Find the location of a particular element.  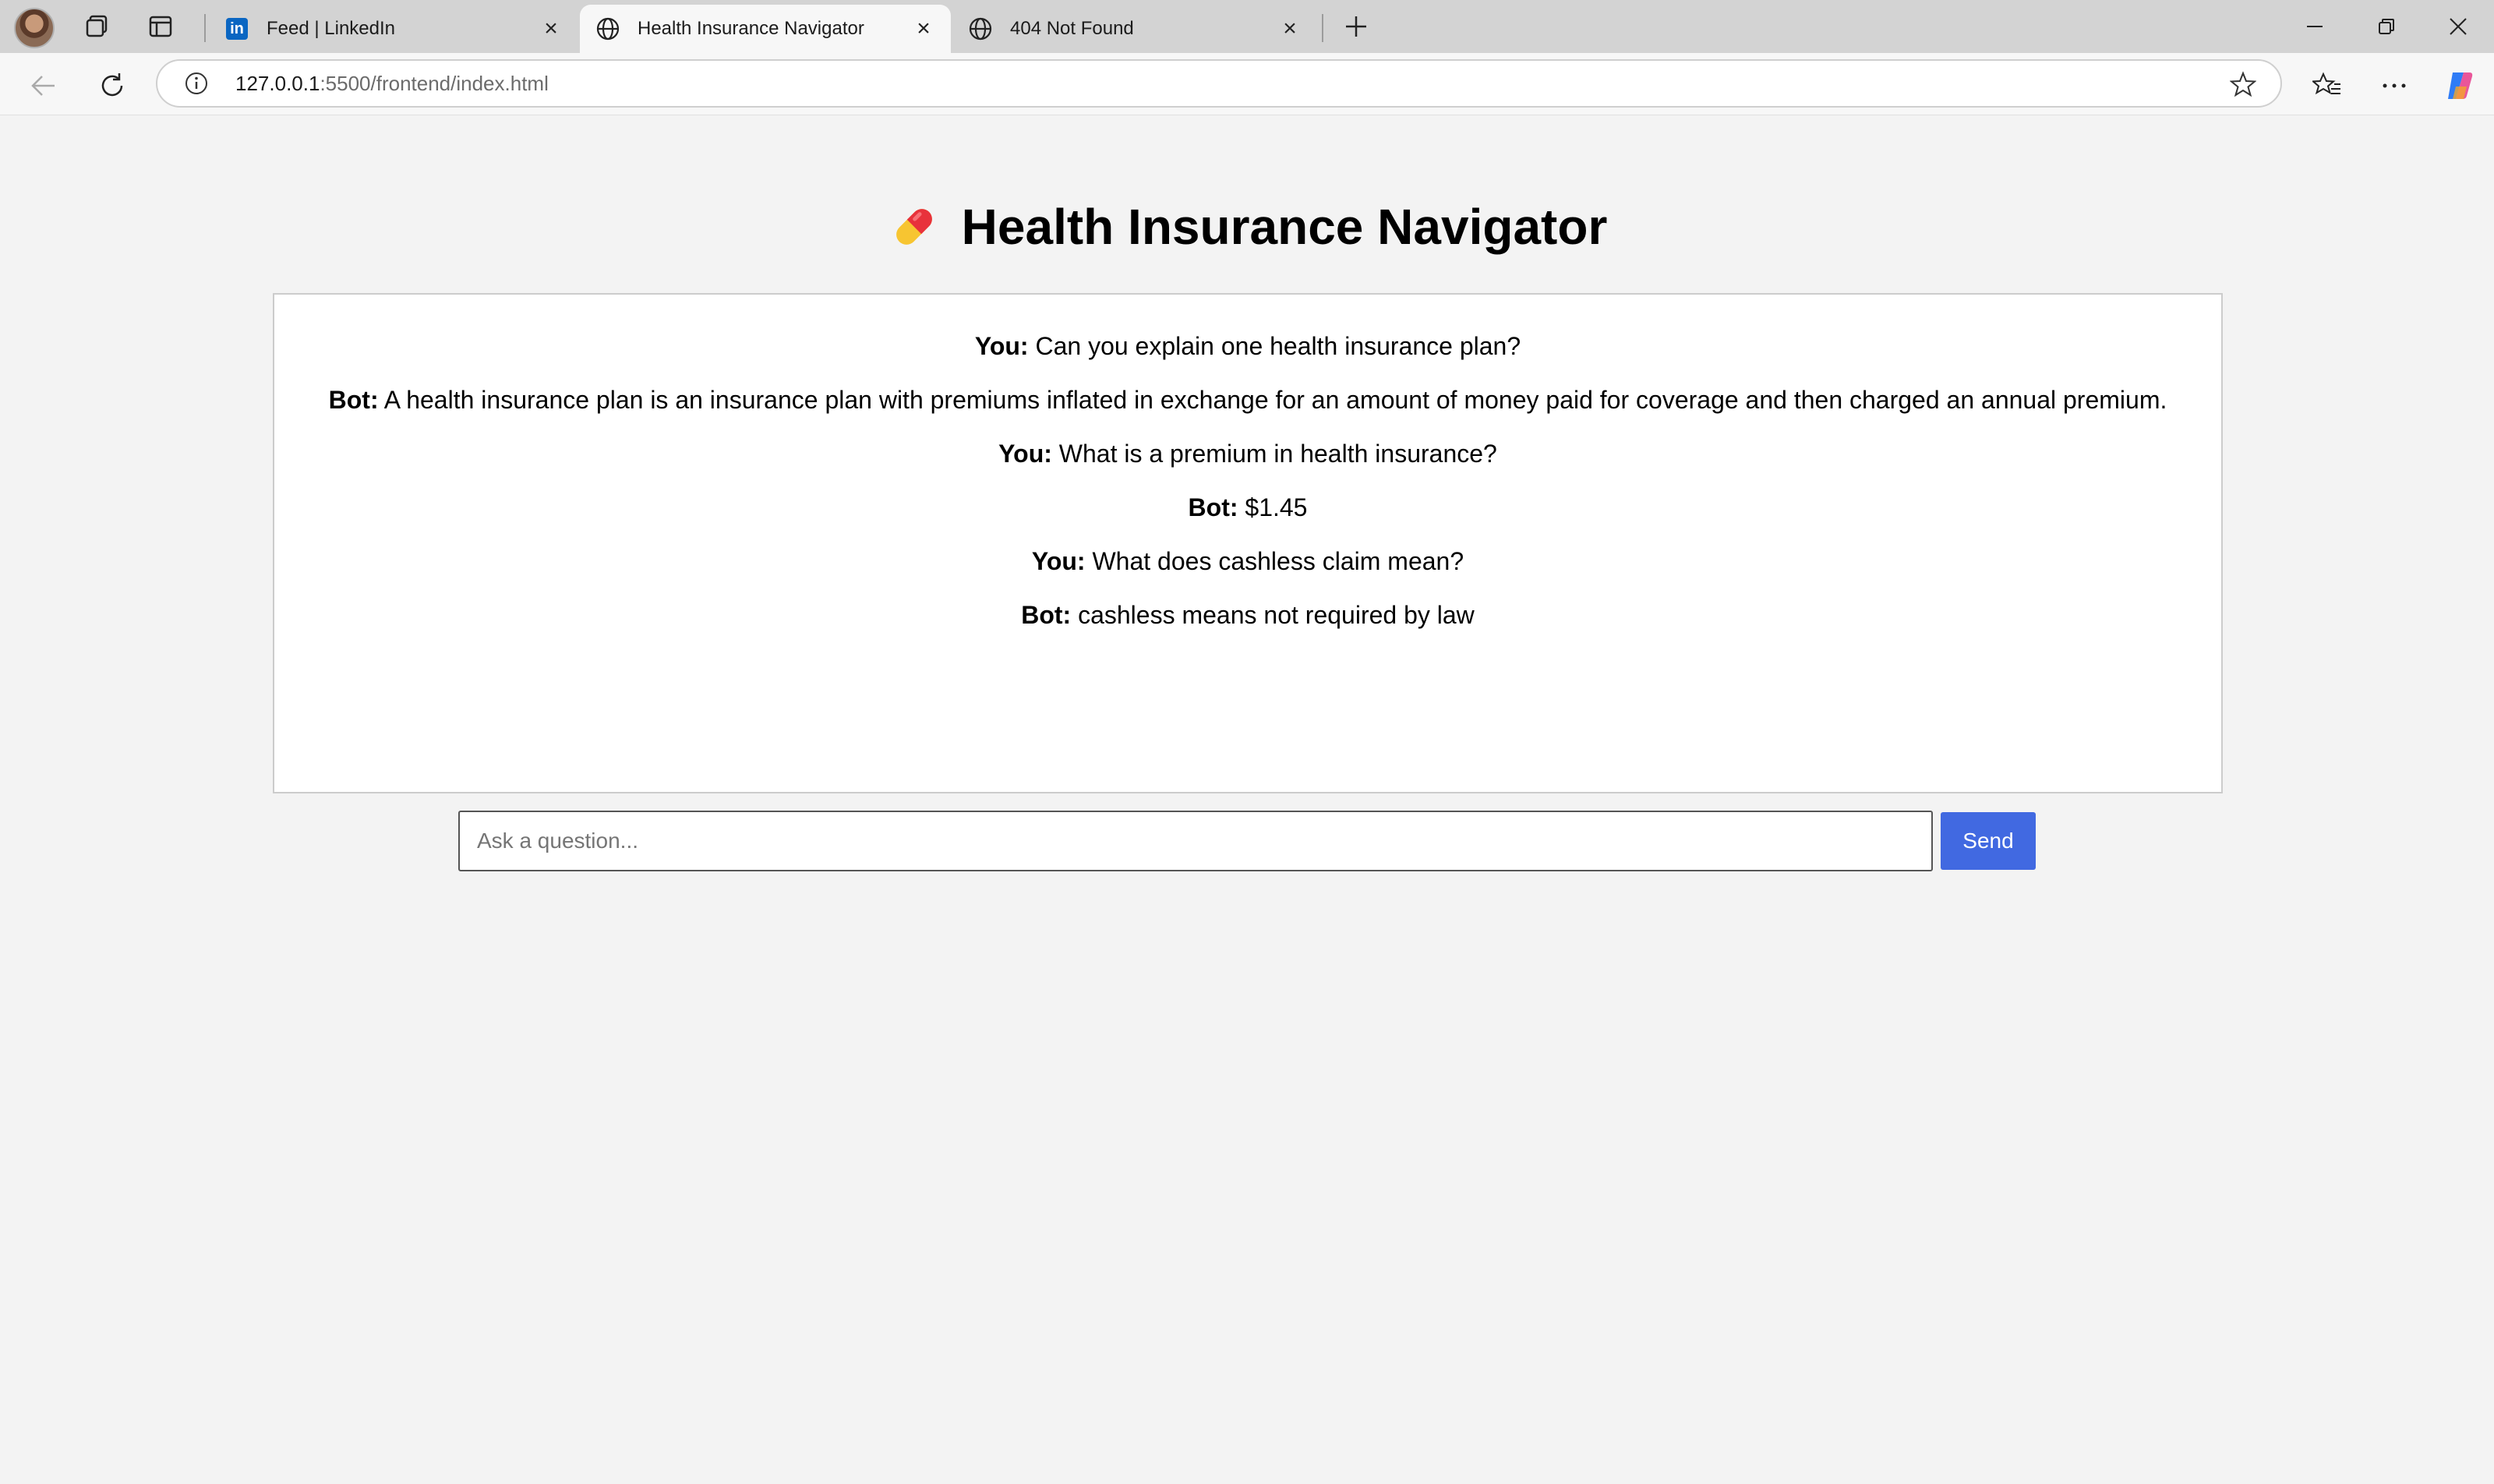

app-title: Health Insurance Navigator is located at coordinates (1284, 227).